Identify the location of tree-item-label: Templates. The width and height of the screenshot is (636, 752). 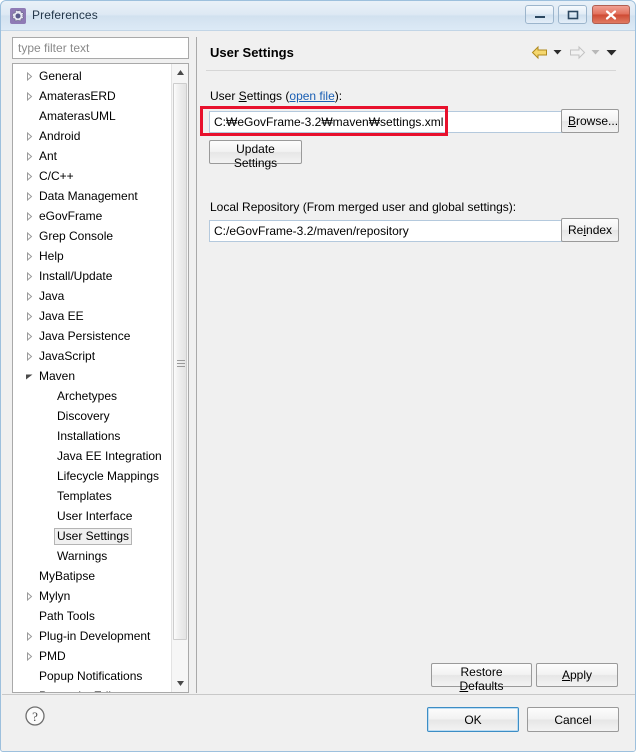
(84, 495).